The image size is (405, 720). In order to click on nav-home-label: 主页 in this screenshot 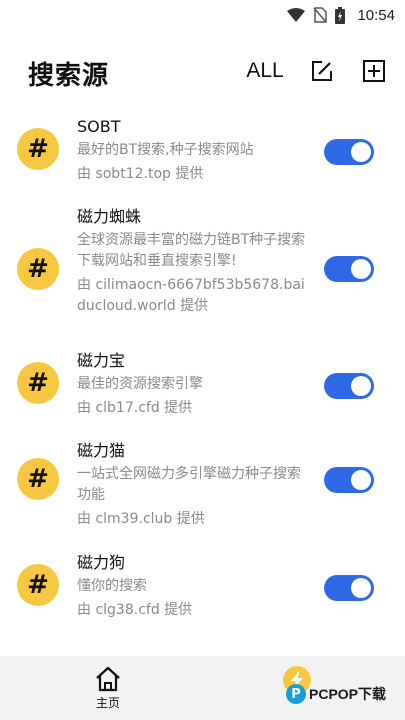, I will do `click(107, 703)`.